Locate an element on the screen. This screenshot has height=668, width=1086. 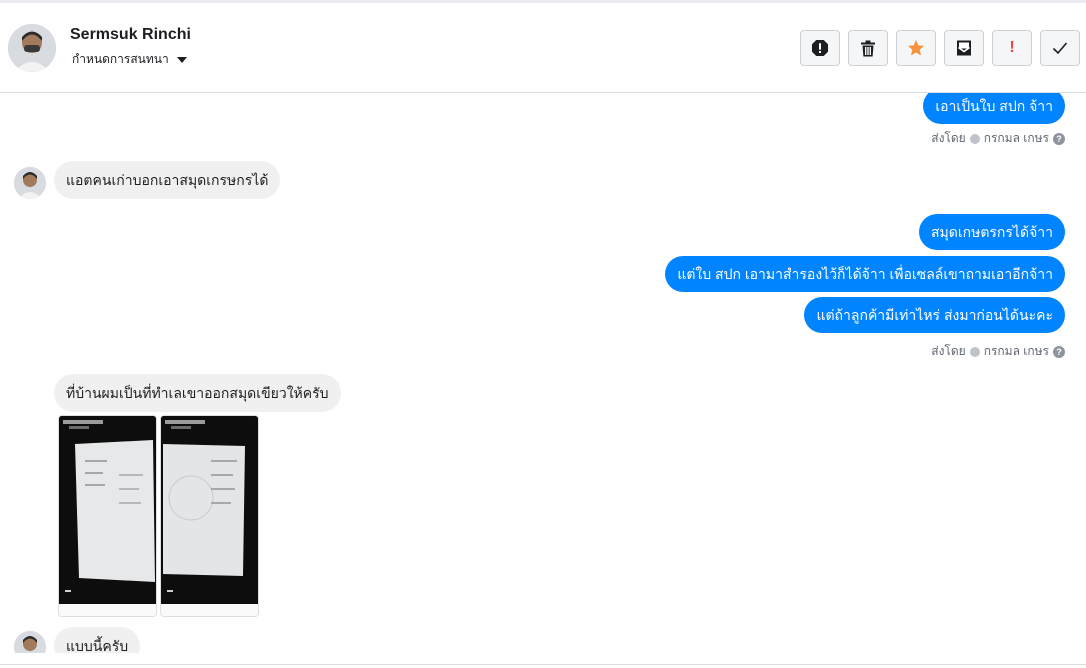
star-button is located at coordinates (916, 48).